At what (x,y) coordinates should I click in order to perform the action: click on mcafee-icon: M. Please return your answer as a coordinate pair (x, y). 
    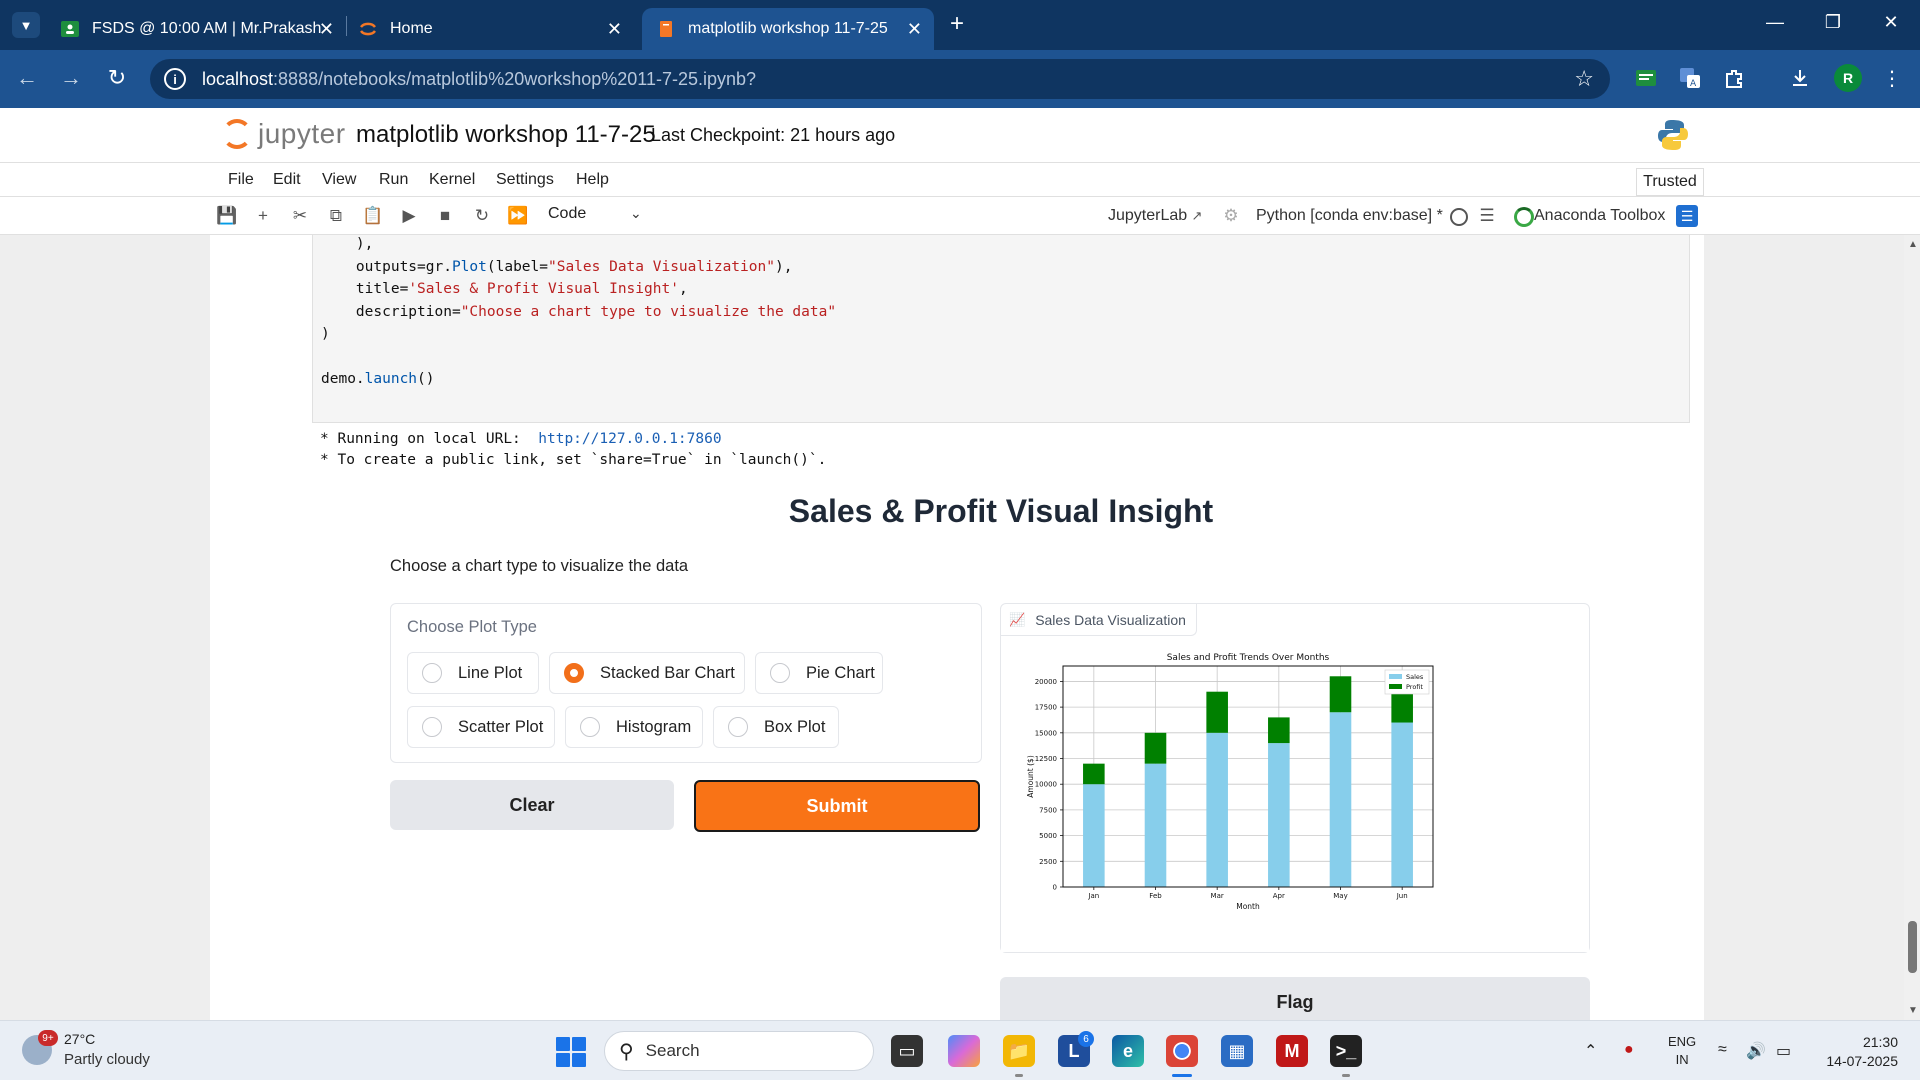
    Looking at the image, I should click on (1292, 1051).